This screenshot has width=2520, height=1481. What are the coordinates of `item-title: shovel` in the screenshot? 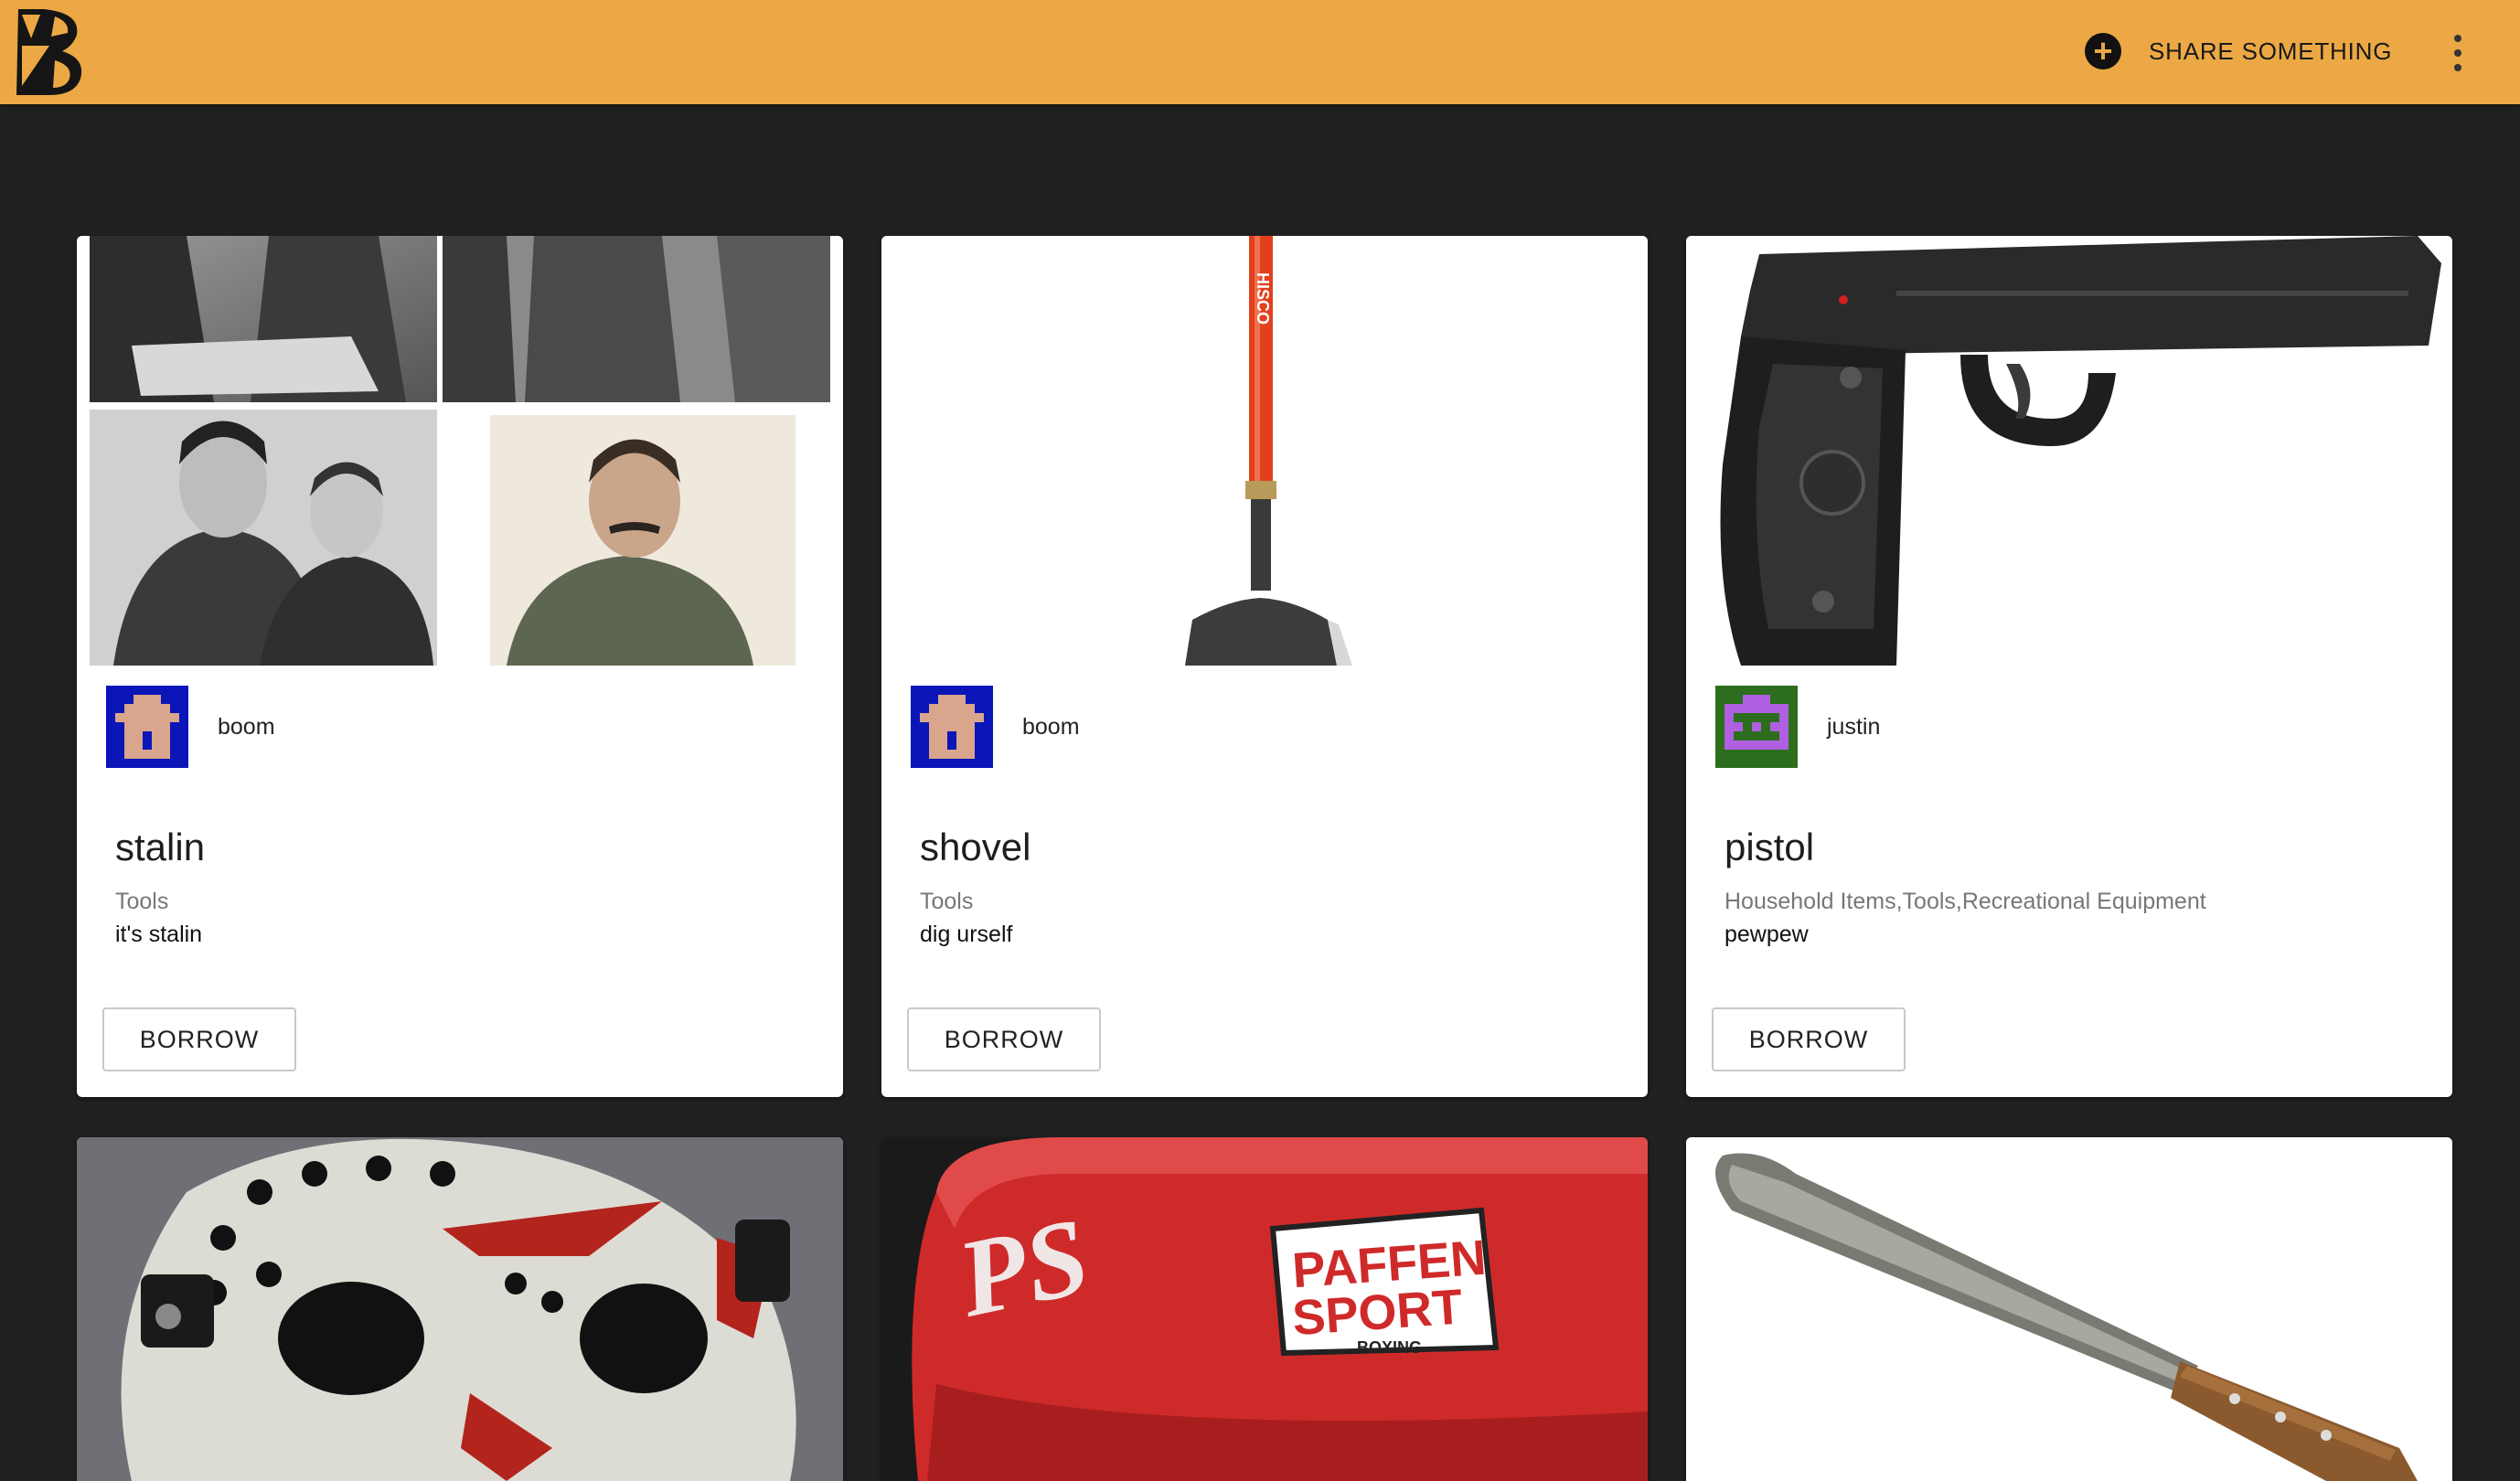 It's located at (975, 847).